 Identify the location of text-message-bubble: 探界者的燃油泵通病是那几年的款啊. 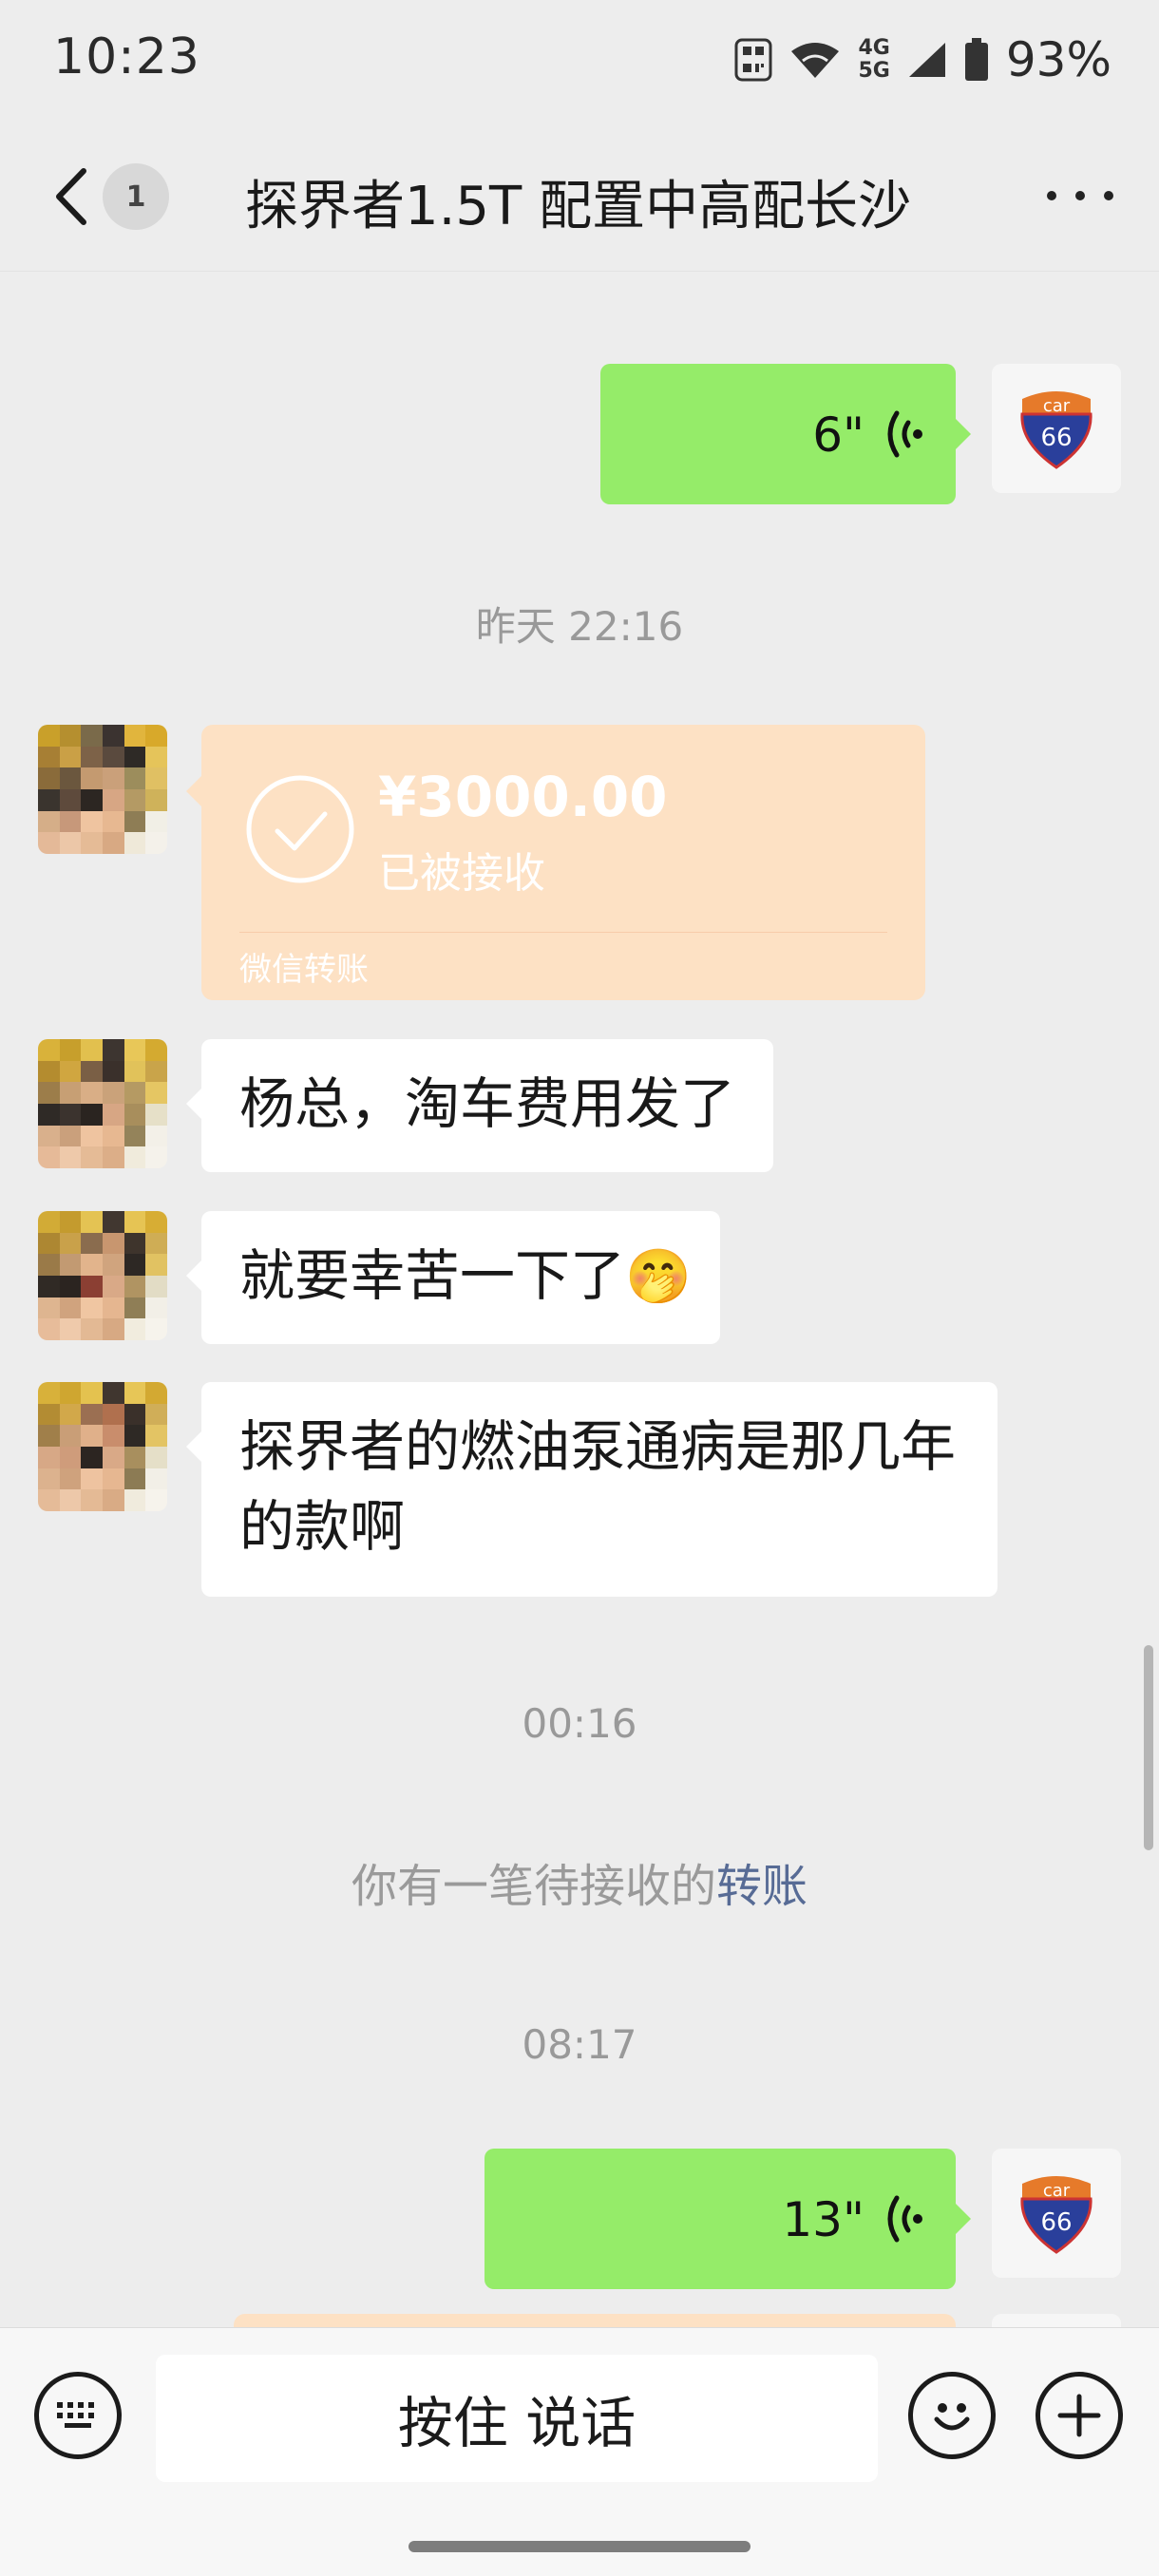
(592, 1489).